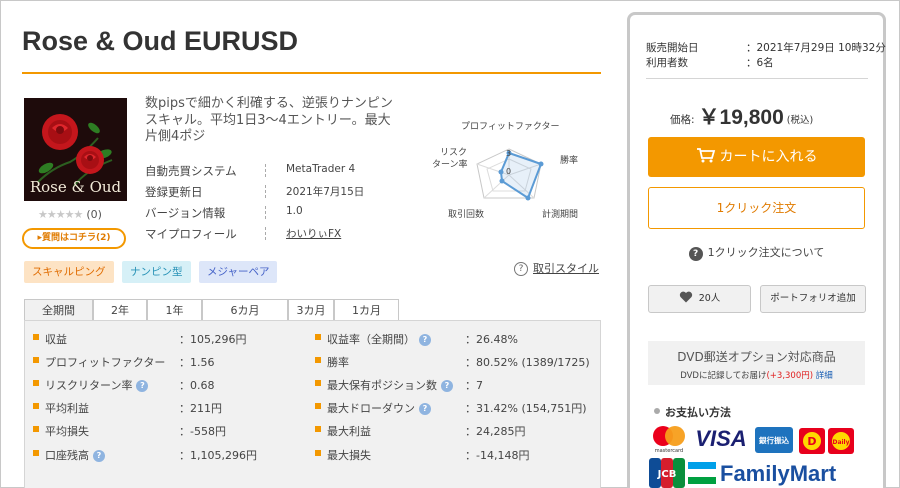 The width and height of the screenshot is (900, 488). I want to click on stat-label-risk-return: リスクリターン率?, so click(97, 385).